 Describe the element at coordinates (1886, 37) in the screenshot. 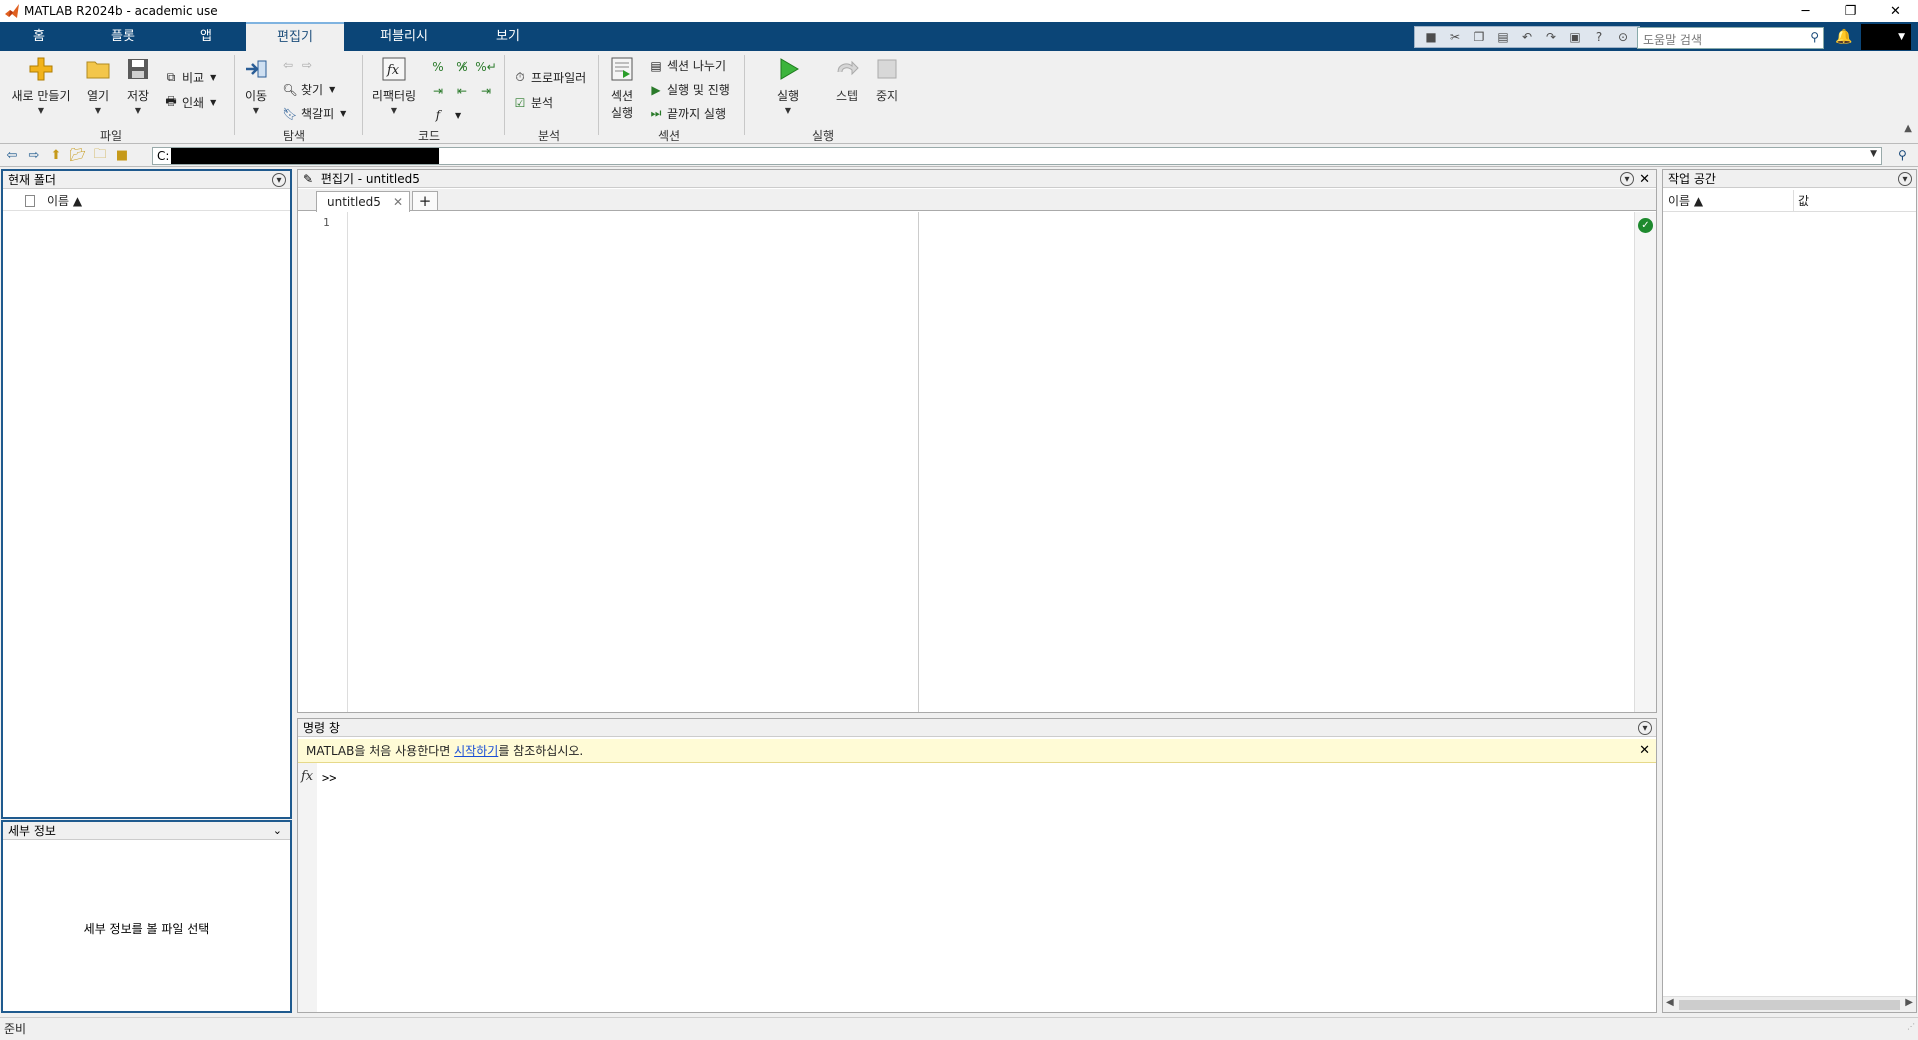

I see `account-button: ▼` at that location.